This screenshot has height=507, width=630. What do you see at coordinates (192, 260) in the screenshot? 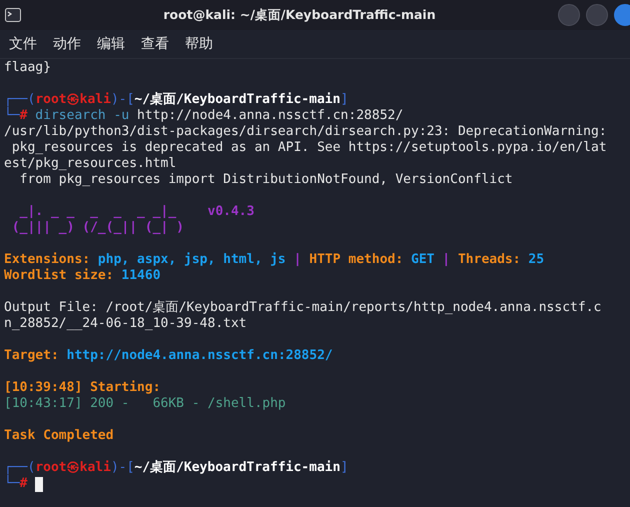
I see `output-value: php, aspx, jsp, html, js` at bounding box center [192, 260].